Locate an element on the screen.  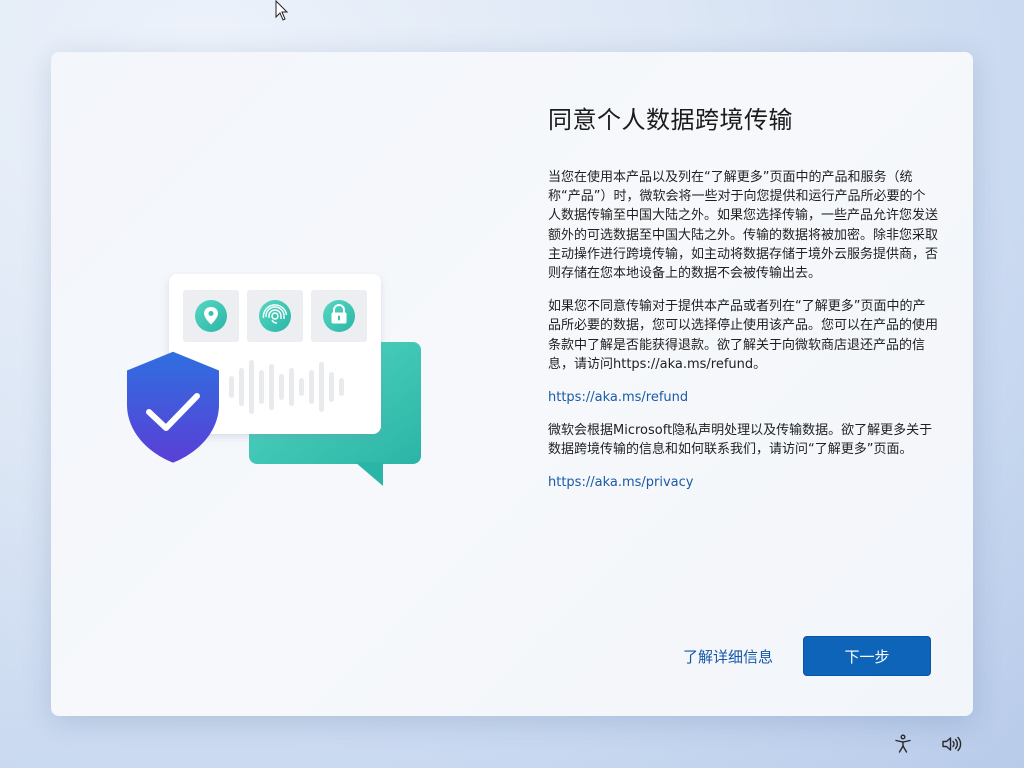
refund-link: https://aka.ms/refund is located at coordinates (743, 397).